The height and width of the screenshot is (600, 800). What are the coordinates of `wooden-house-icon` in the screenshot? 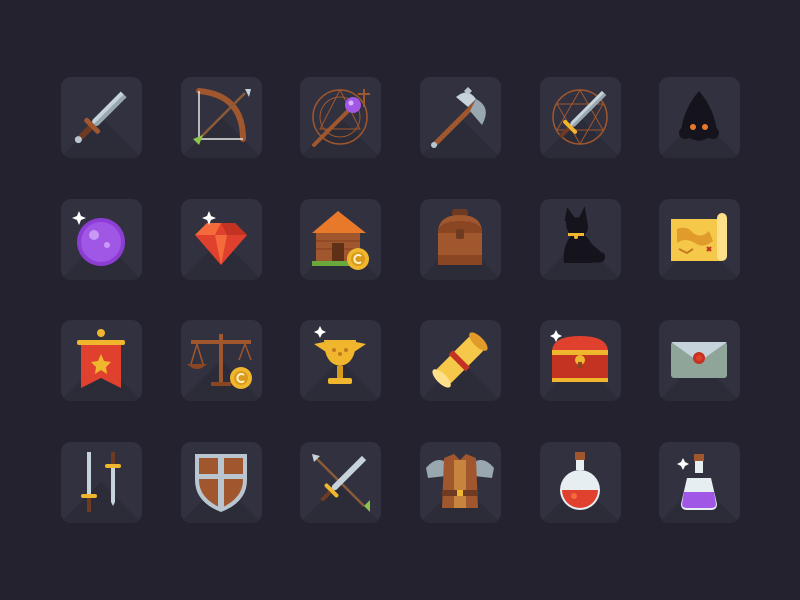 It's located at (340, 240).